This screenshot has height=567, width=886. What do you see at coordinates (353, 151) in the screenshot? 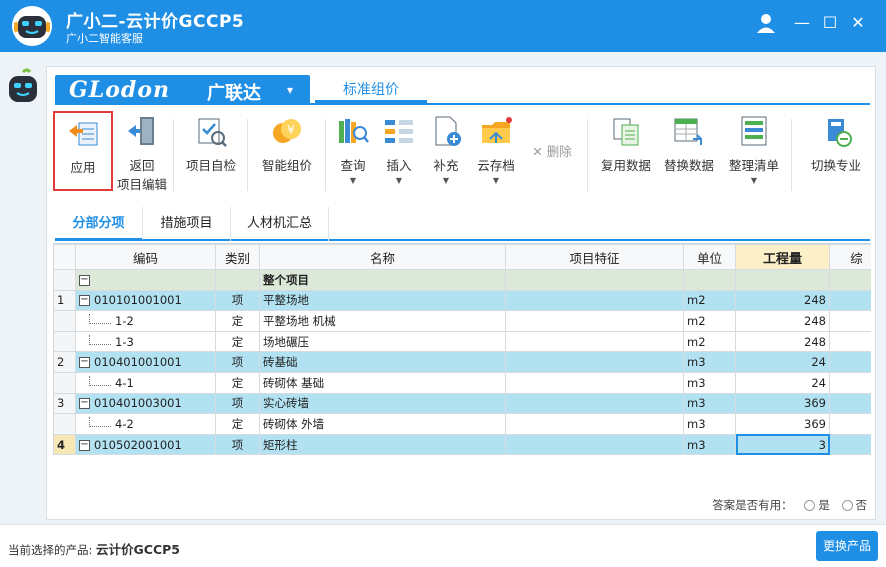
I see `query-button: 查询 ▼` at bounding box center [353, 151].